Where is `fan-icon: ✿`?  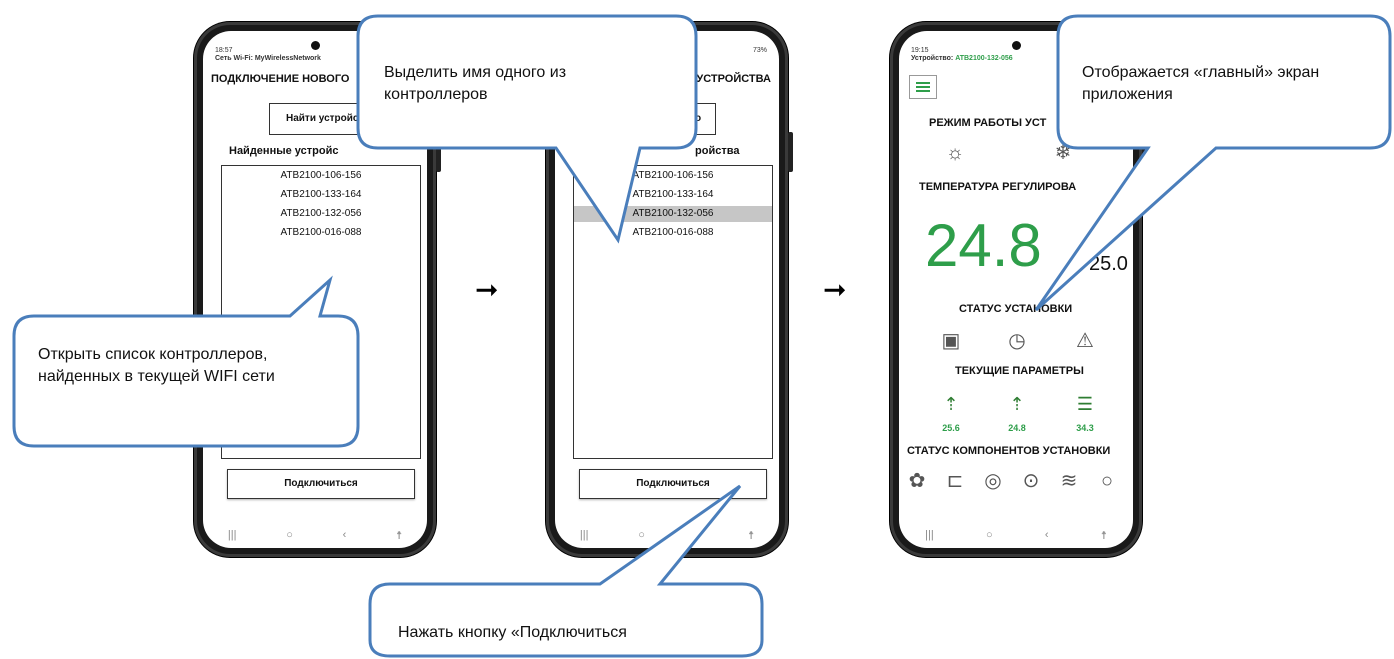 fan-icon: ✿ is located at coordinates (917, 481).